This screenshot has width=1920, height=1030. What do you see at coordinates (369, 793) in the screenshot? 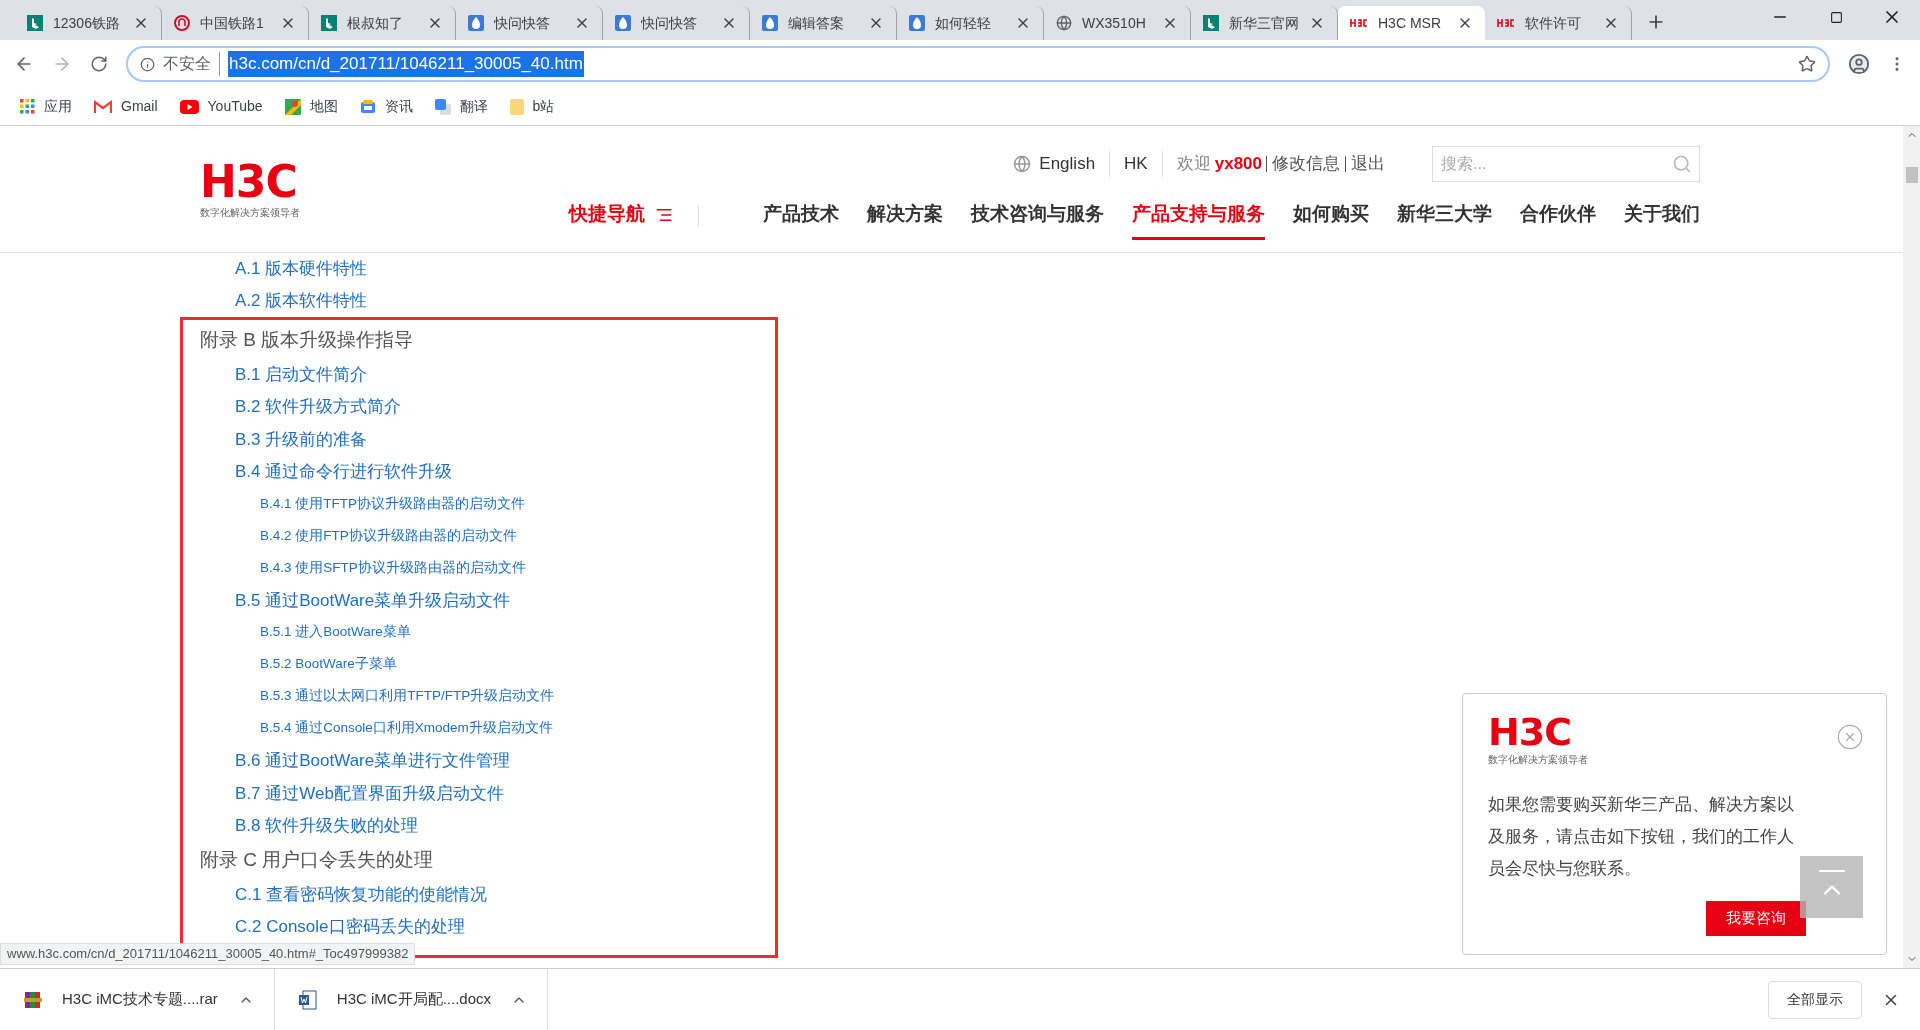
I see `toc-link: B.7 通过Web配置界面升级启动文件` at bounding box center [369, 793].